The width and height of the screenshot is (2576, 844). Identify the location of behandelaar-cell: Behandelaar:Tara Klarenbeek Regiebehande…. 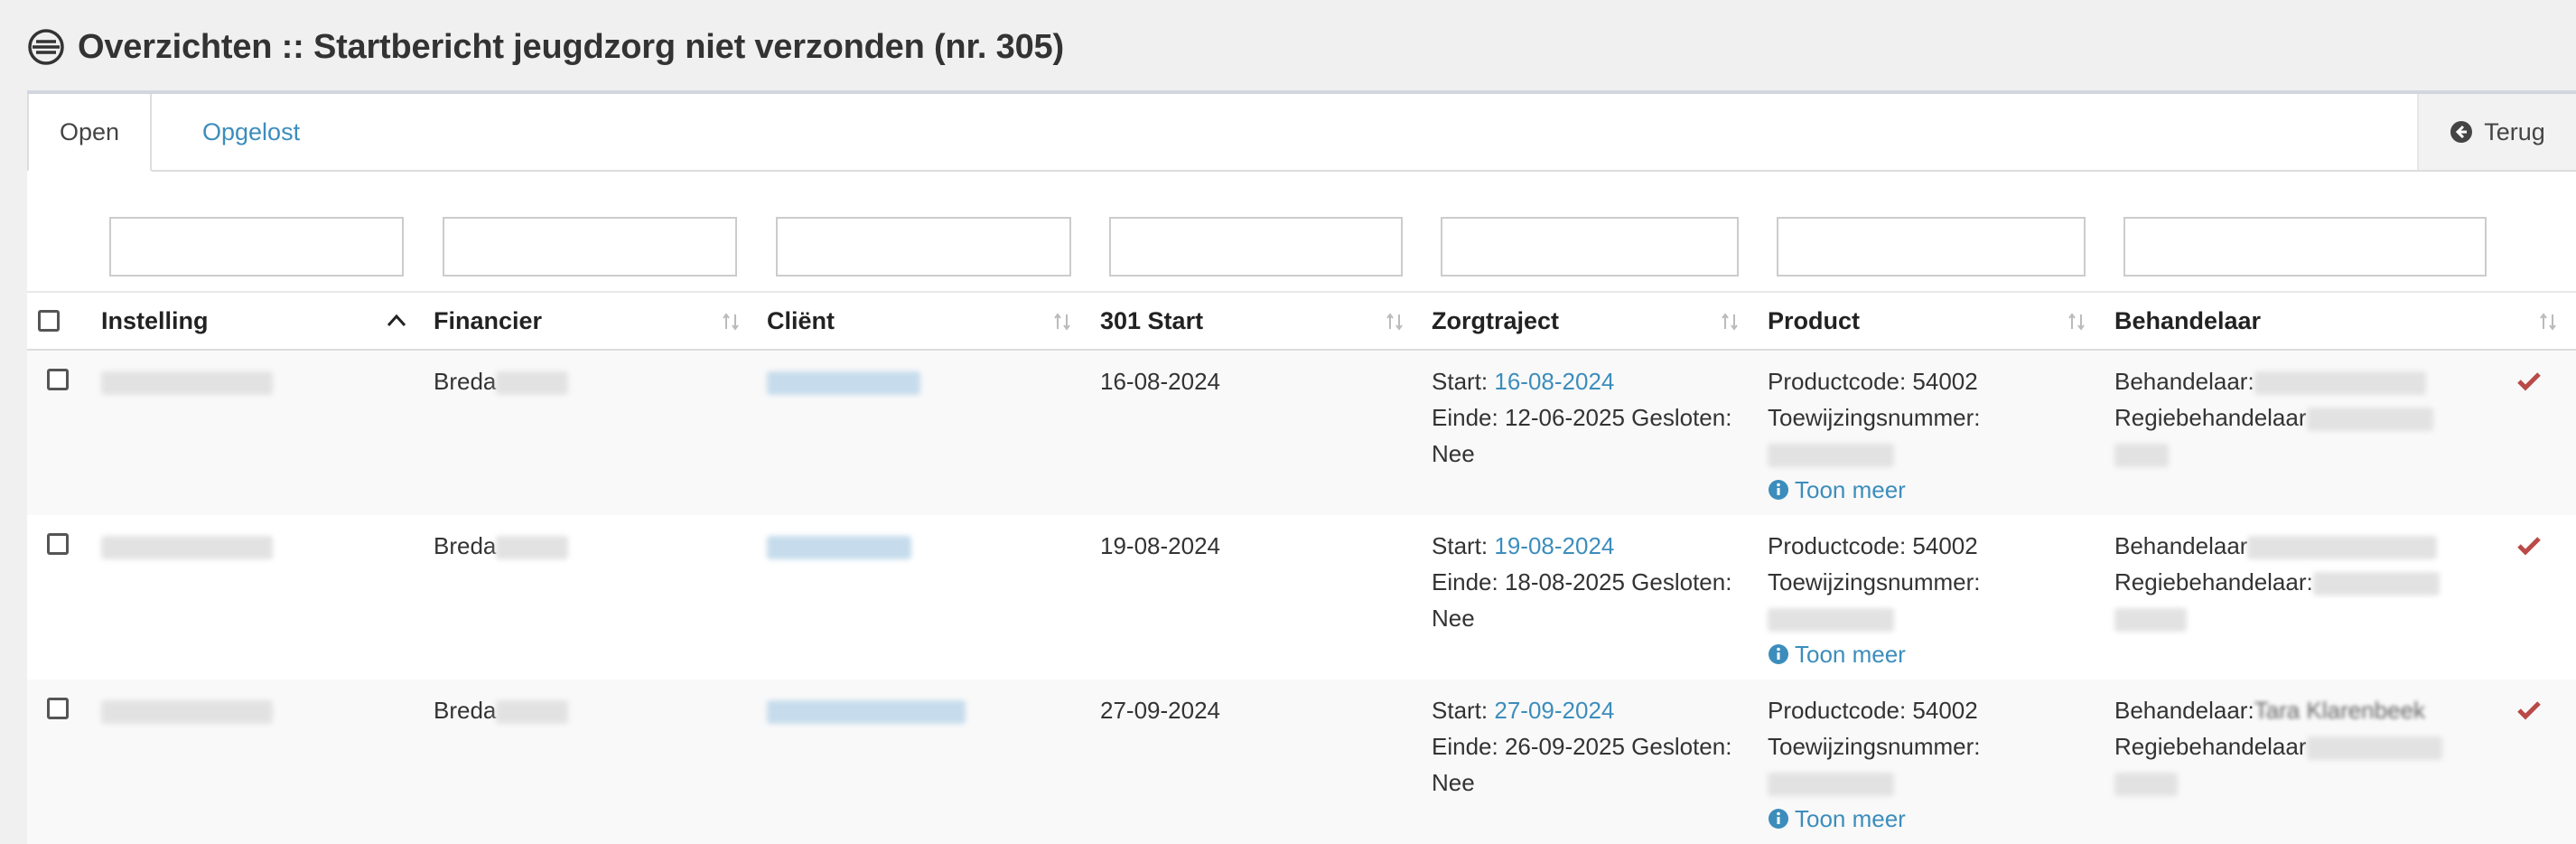
(2278, 747).